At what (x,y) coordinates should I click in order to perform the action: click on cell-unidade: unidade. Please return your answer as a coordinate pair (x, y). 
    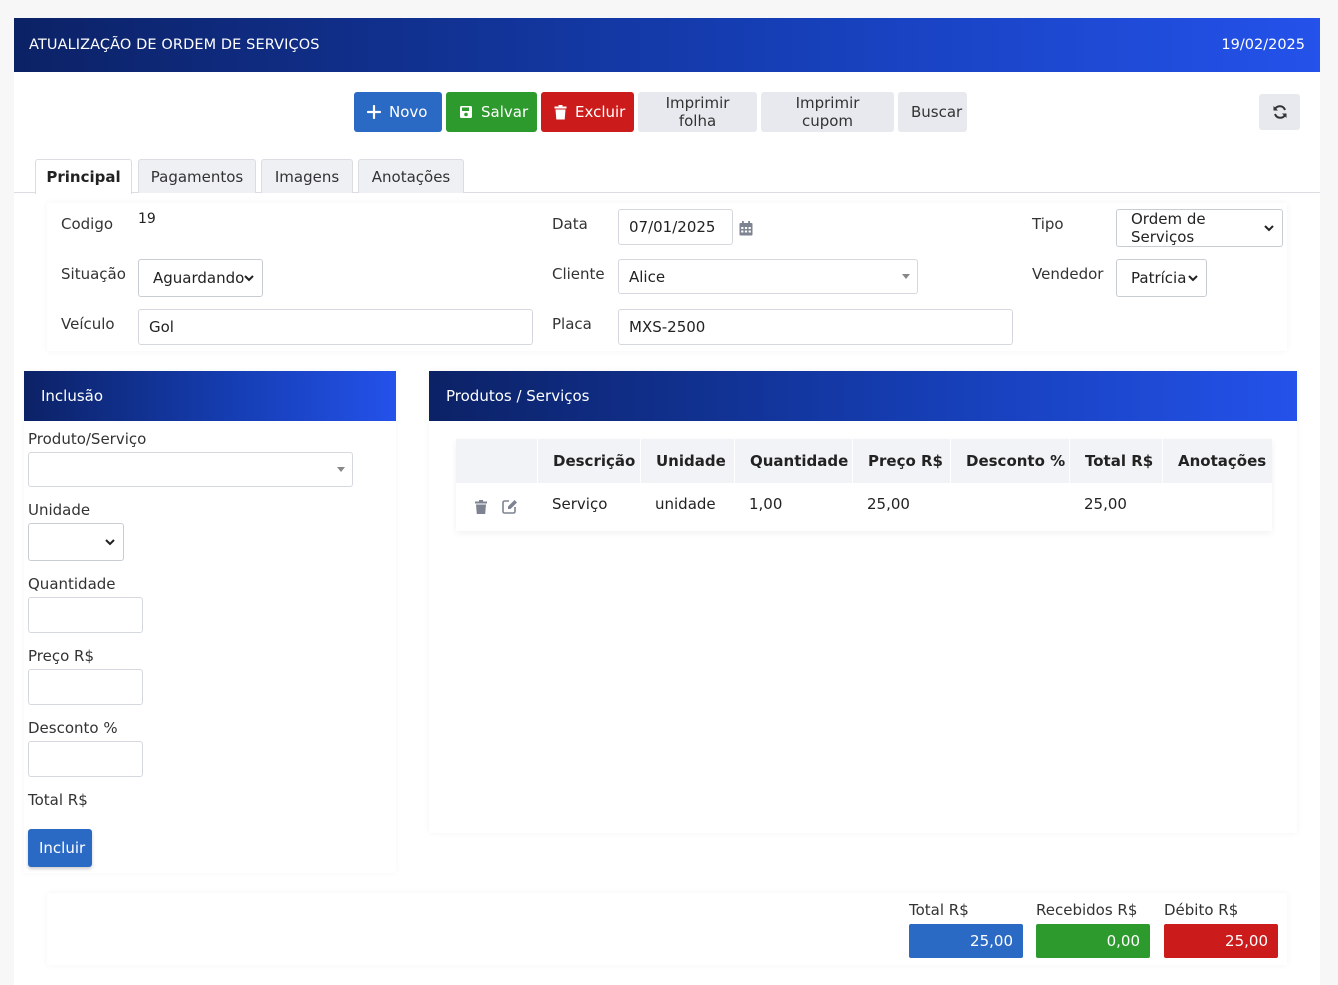
    Looking at the image, I should click on (685, 504).